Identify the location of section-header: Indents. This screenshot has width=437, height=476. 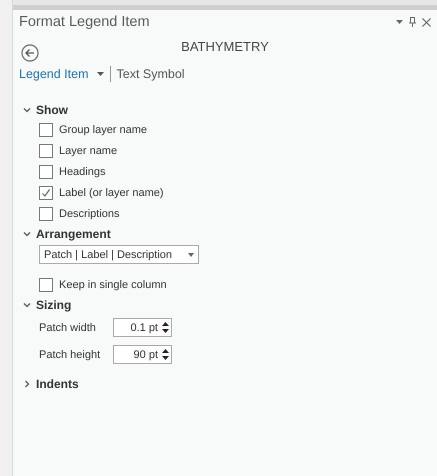
(51, 383).